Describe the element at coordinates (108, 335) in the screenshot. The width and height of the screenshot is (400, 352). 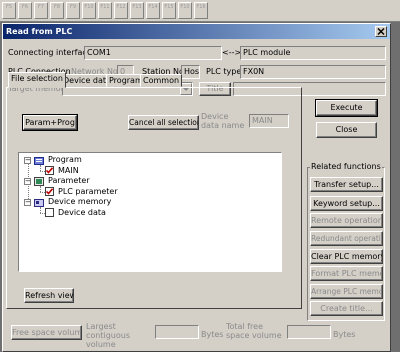
I see `largest-contiguous-volume-label: Largest contiguous volume` at that location.